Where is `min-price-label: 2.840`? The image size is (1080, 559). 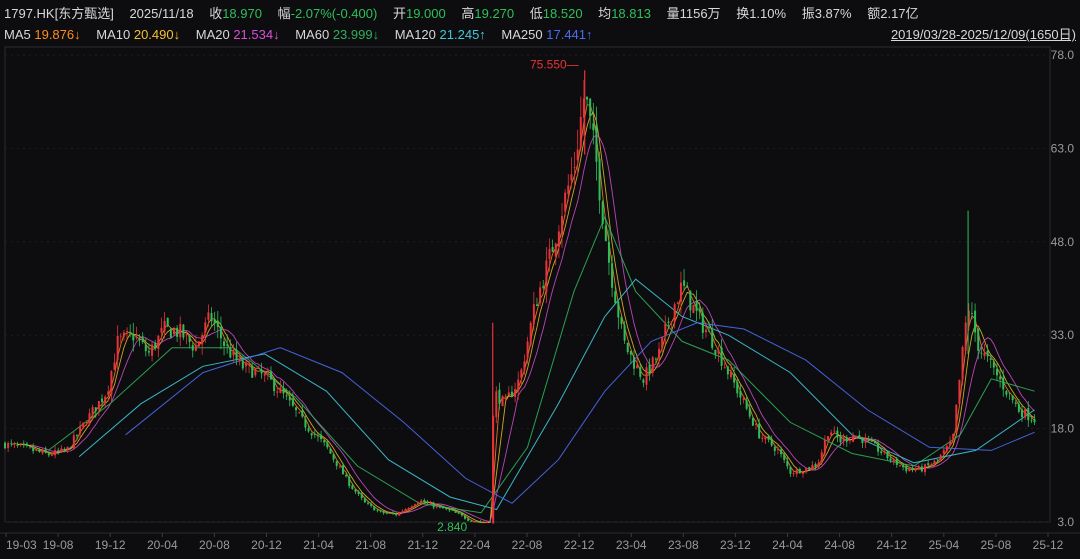
min-price-label: 2.840 is located at coordinates (452, 527).